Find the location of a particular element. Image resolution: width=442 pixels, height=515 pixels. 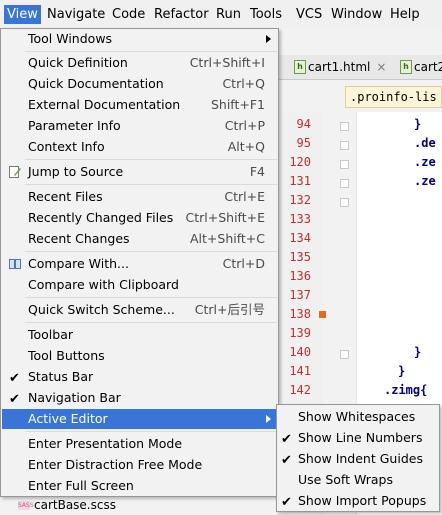

tab-cart2: h cart2 is located at coordinates (420, 67).